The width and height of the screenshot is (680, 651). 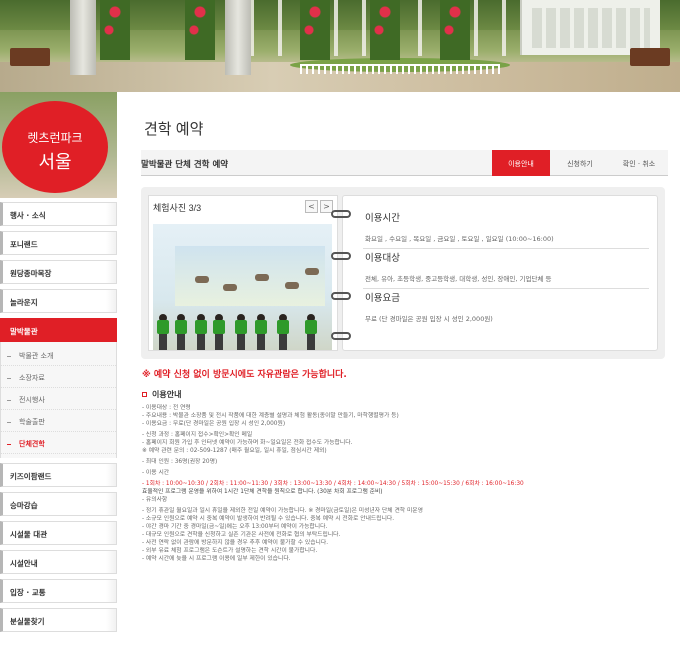 I want to click on submenu-item-publication: 학술출판, so click(x=58, y=421).